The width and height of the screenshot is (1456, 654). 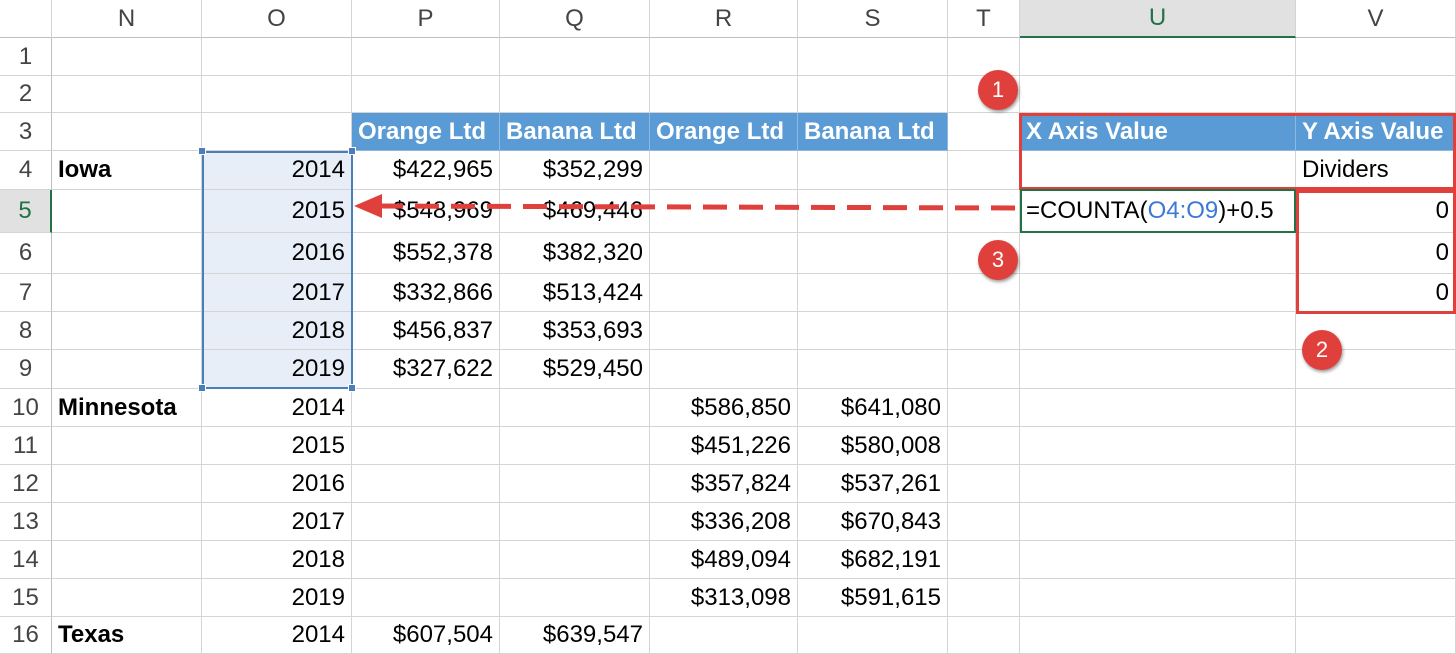 I want to click on callout-1: 1, so click(x=998, y=90).